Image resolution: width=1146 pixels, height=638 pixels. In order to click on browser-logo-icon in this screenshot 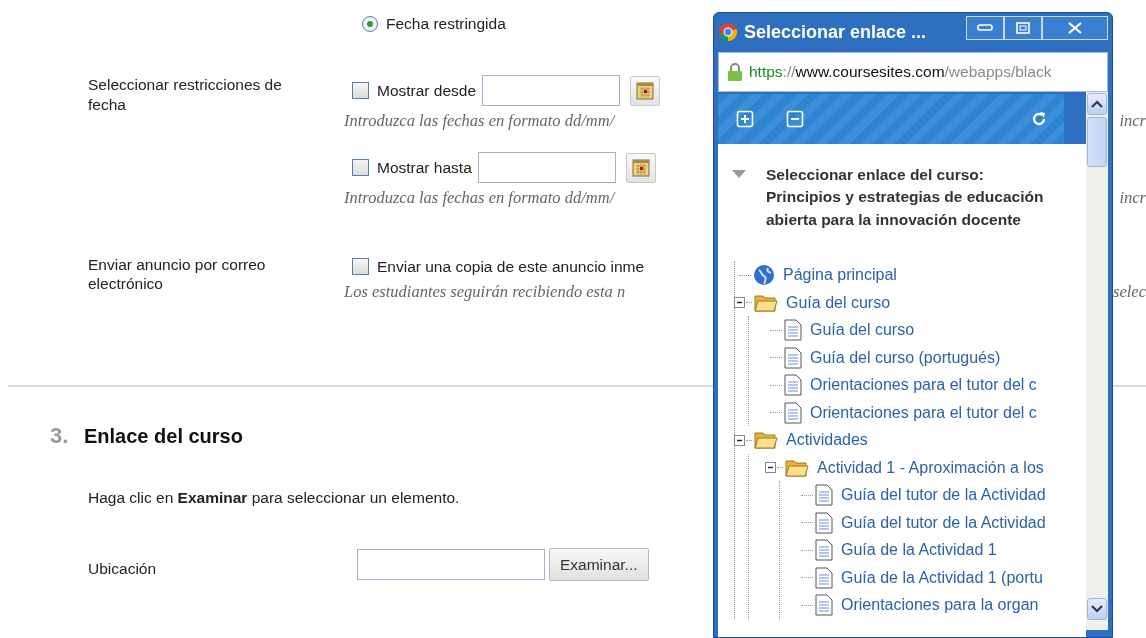, I will do `click(728, 32)`.